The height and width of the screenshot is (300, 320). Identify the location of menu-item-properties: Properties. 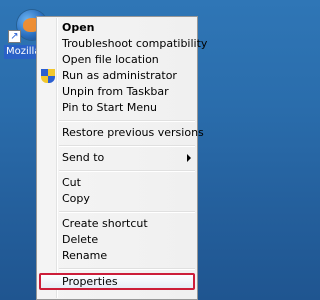
(117, 281).